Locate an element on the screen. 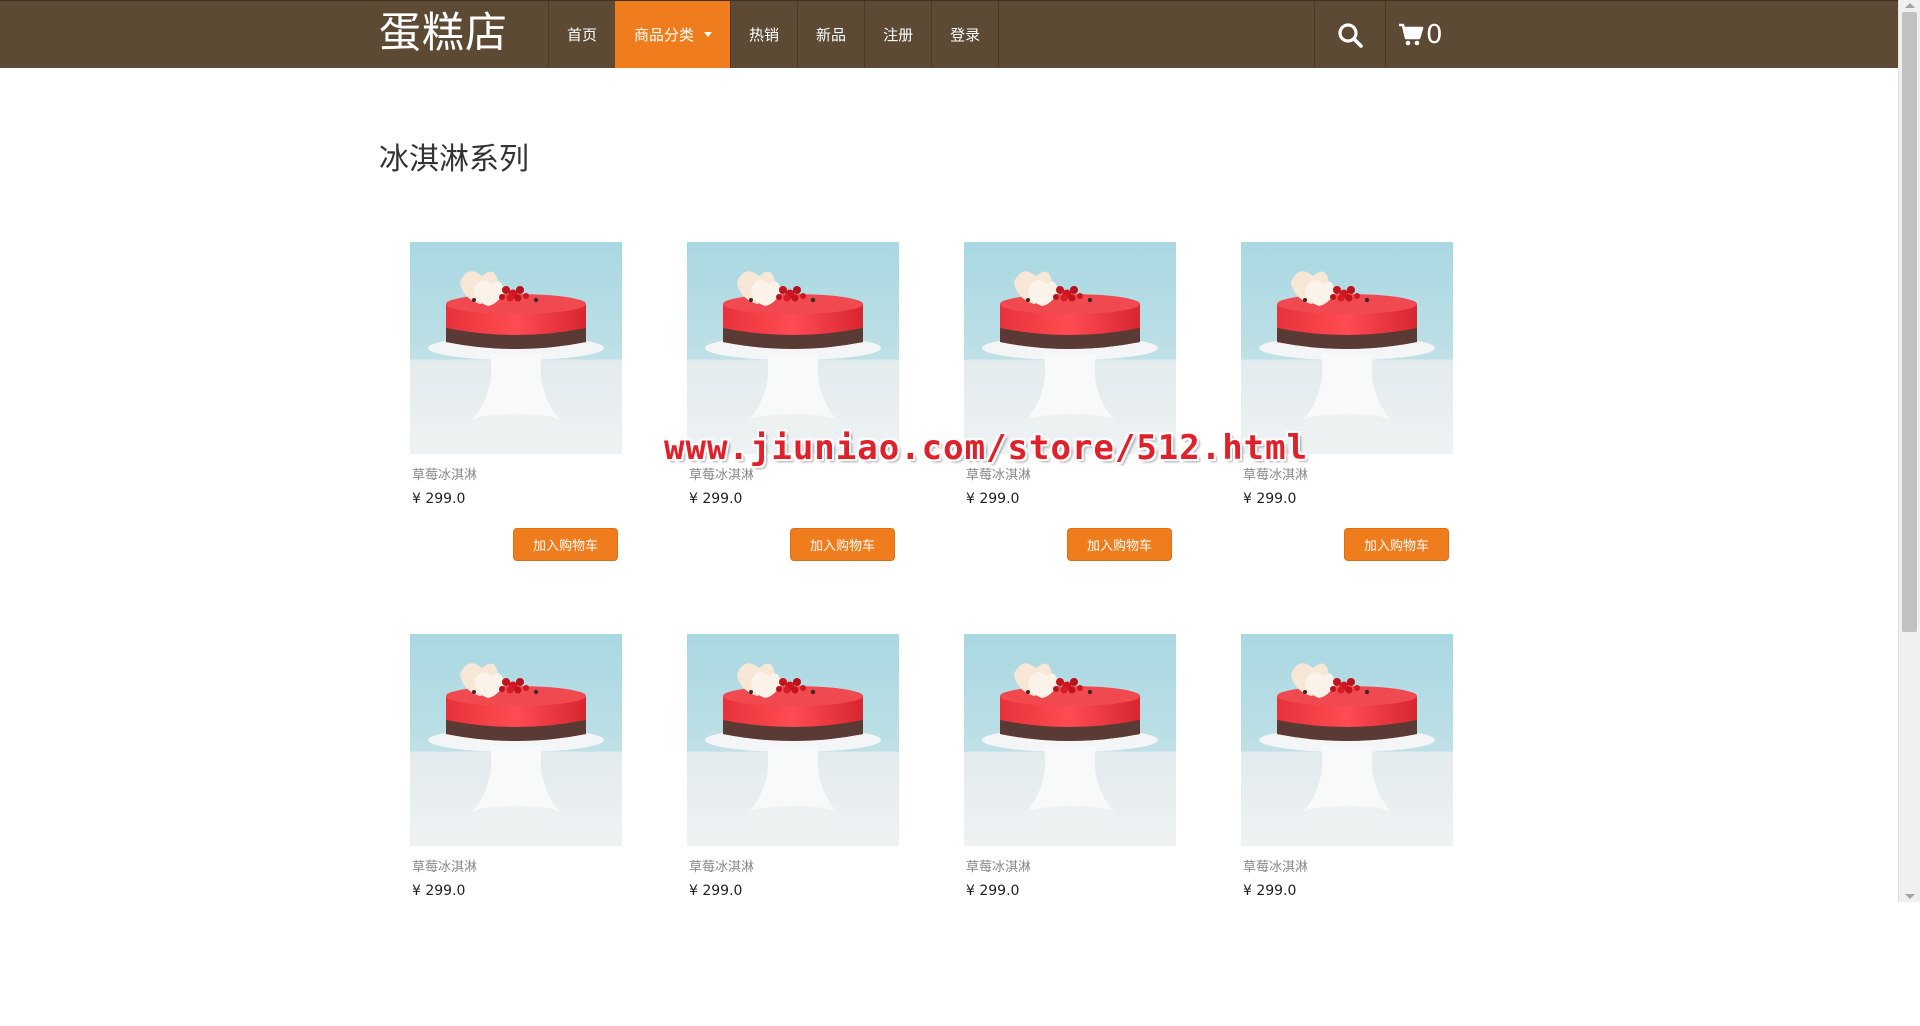  nav-label: 注册 is located at coordinates (898, 35).